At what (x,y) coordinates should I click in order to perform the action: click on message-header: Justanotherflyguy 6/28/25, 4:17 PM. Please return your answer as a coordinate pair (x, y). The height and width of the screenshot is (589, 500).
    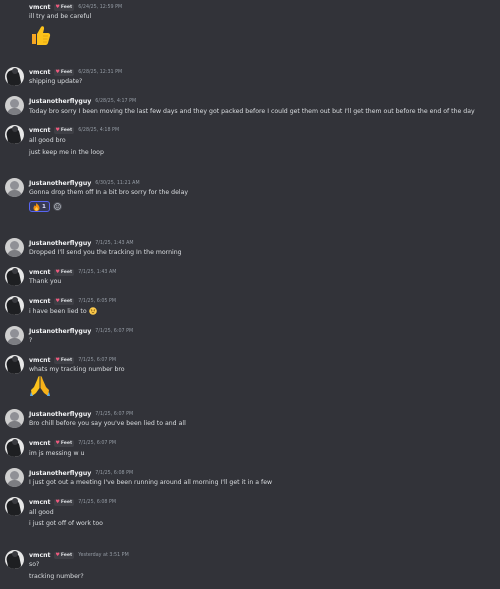
    Looking at the image, I should click on (82, 101).